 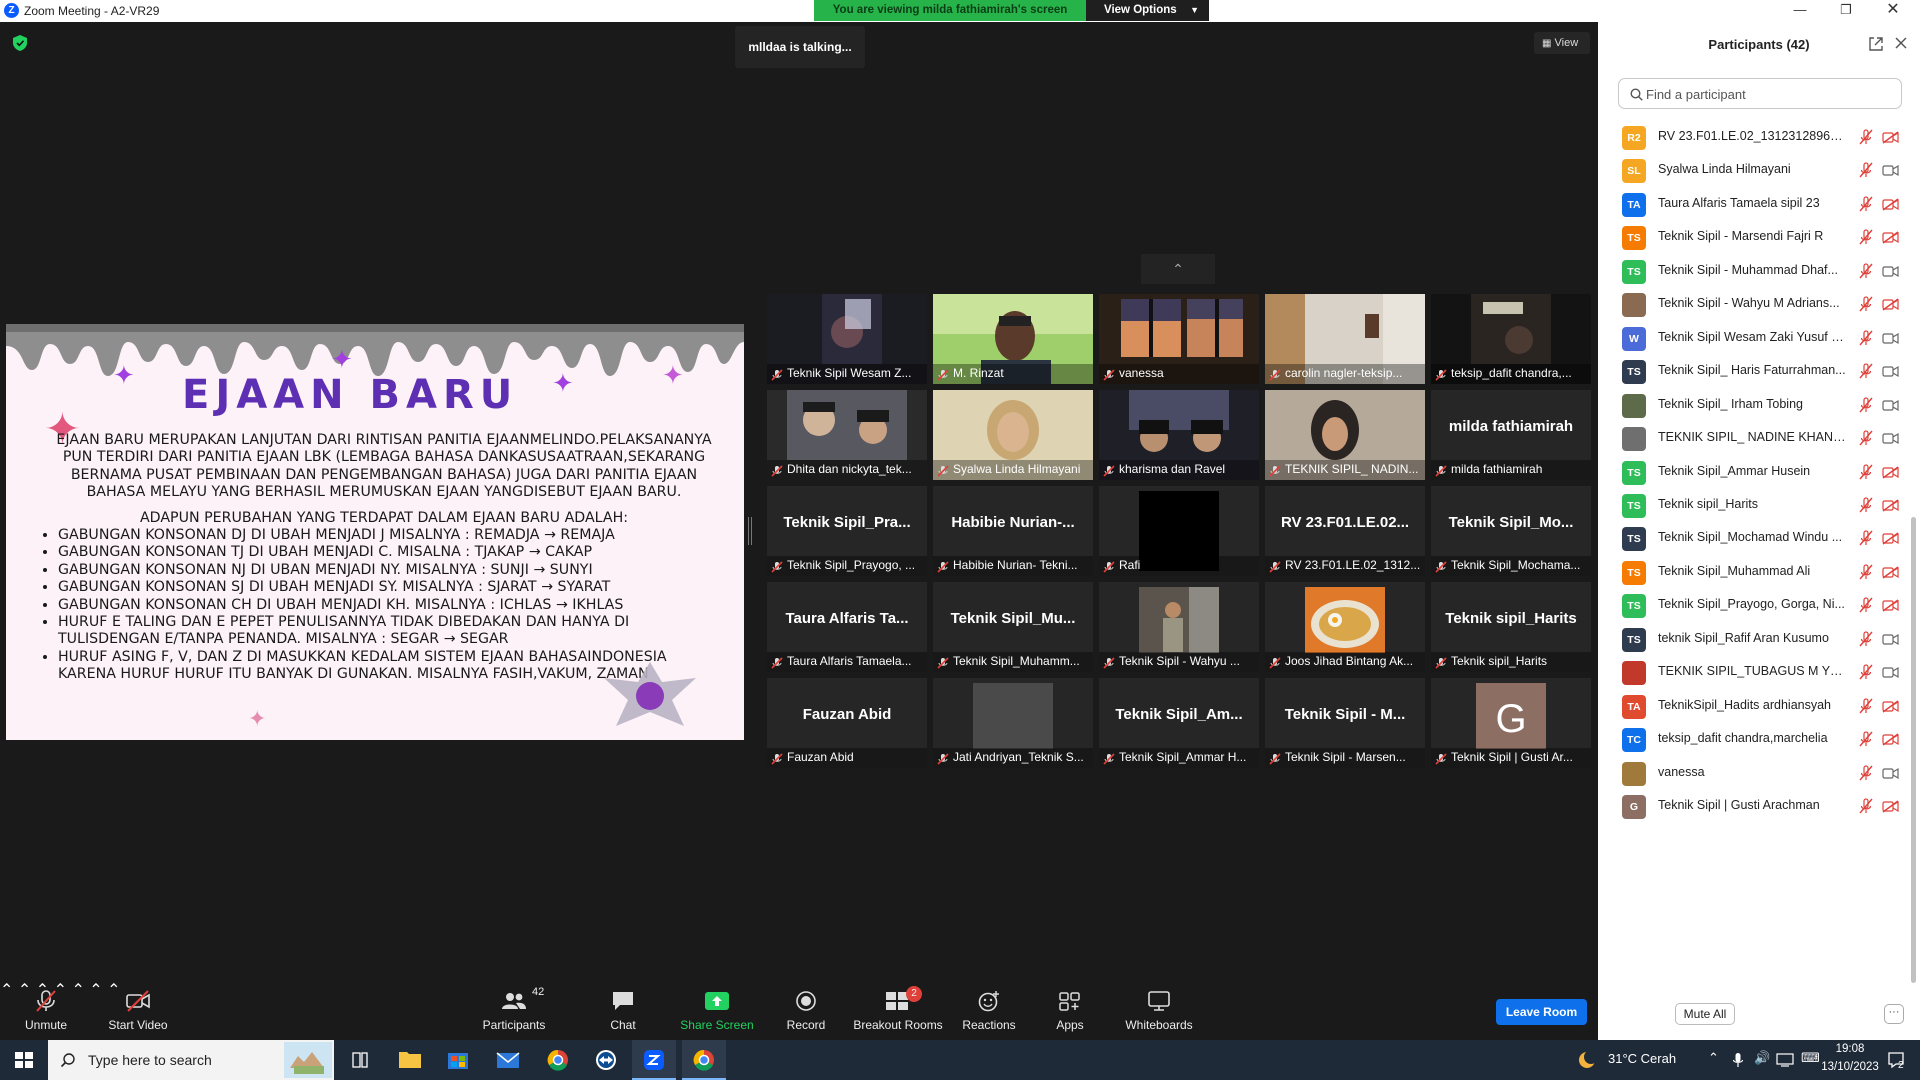 What do you see at coordinates (1179, 339) in the screenshot?
I see `video-tile: vanessa` at bounding box center [1179, 339].